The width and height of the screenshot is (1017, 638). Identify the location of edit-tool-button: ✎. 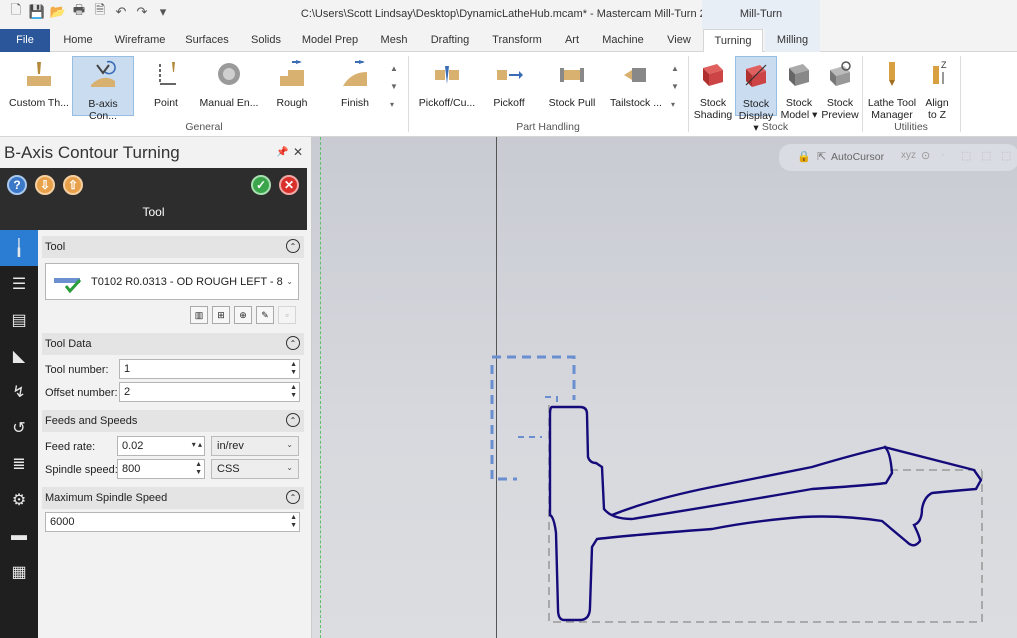
(265, 315).